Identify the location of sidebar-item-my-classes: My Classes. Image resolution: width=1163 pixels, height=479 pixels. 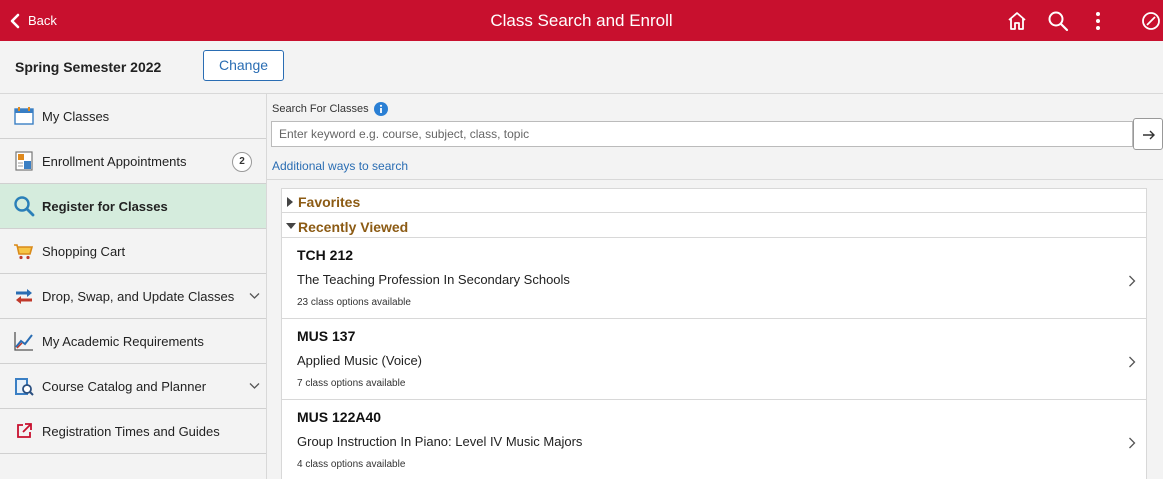
(133, 116).